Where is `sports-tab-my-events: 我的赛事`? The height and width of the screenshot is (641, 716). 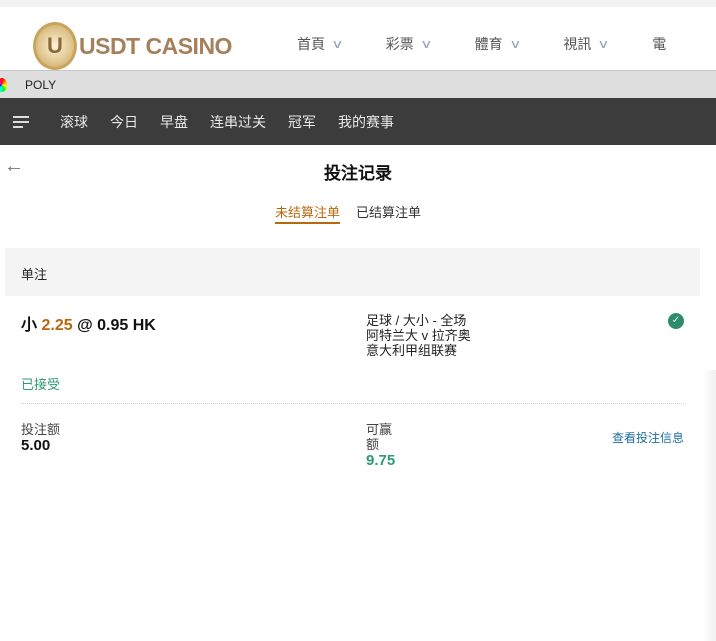 sports-tab-my-events: 我的赛事 is located at coordinates (366, 122).